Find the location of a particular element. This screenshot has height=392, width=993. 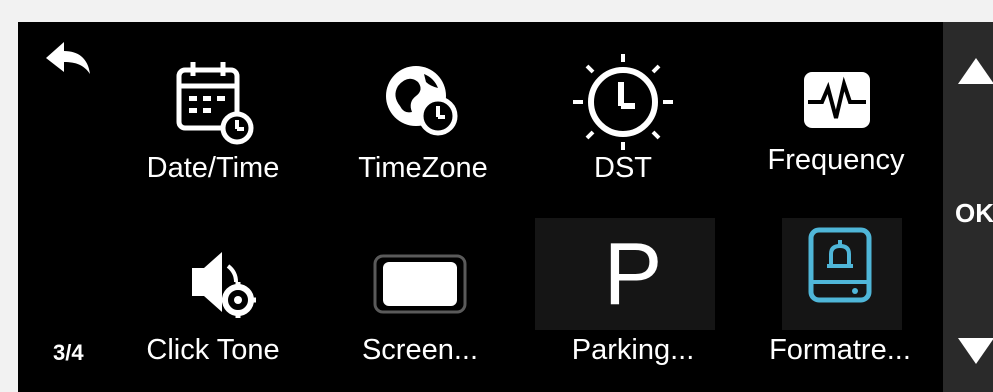

triangle-down-icon is located at coordinates (975, 350).